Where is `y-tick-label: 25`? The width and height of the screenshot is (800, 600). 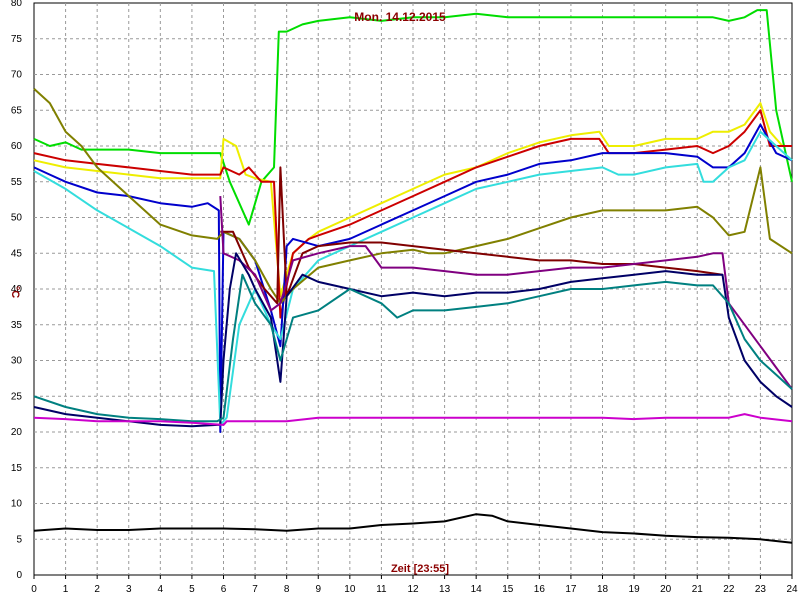
y-tick-label: 25 is located at coordinates (17, 396).